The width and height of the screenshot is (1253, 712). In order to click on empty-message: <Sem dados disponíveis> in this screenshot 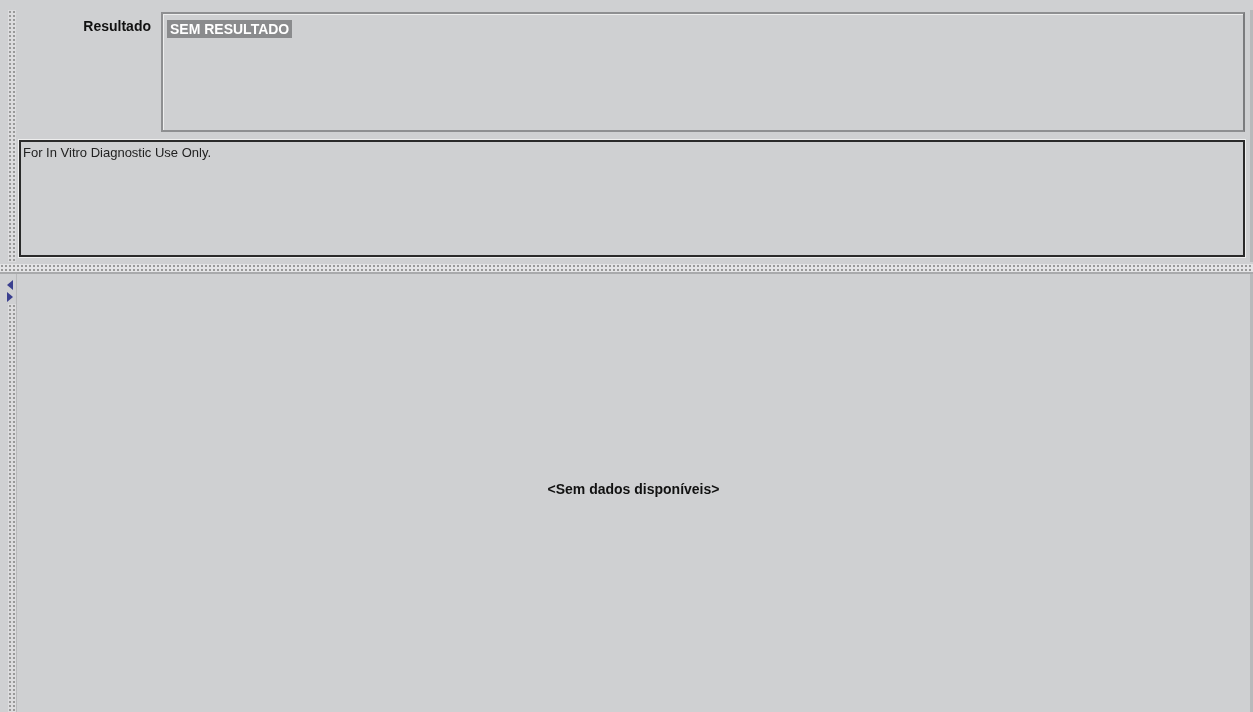, I will do `click(633, 489)`.